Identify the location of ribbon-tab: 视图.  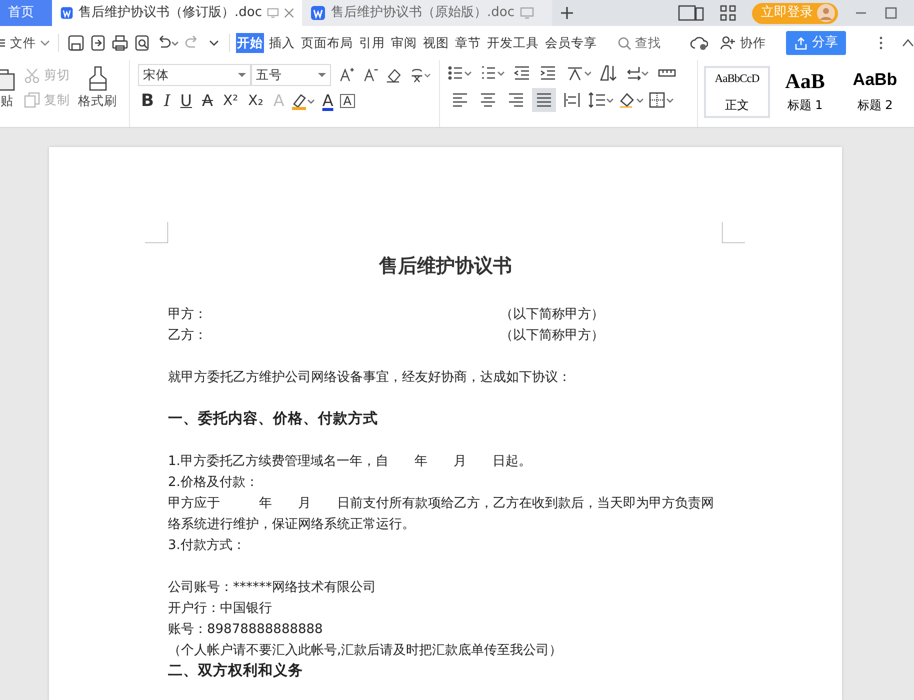
(436, 43).